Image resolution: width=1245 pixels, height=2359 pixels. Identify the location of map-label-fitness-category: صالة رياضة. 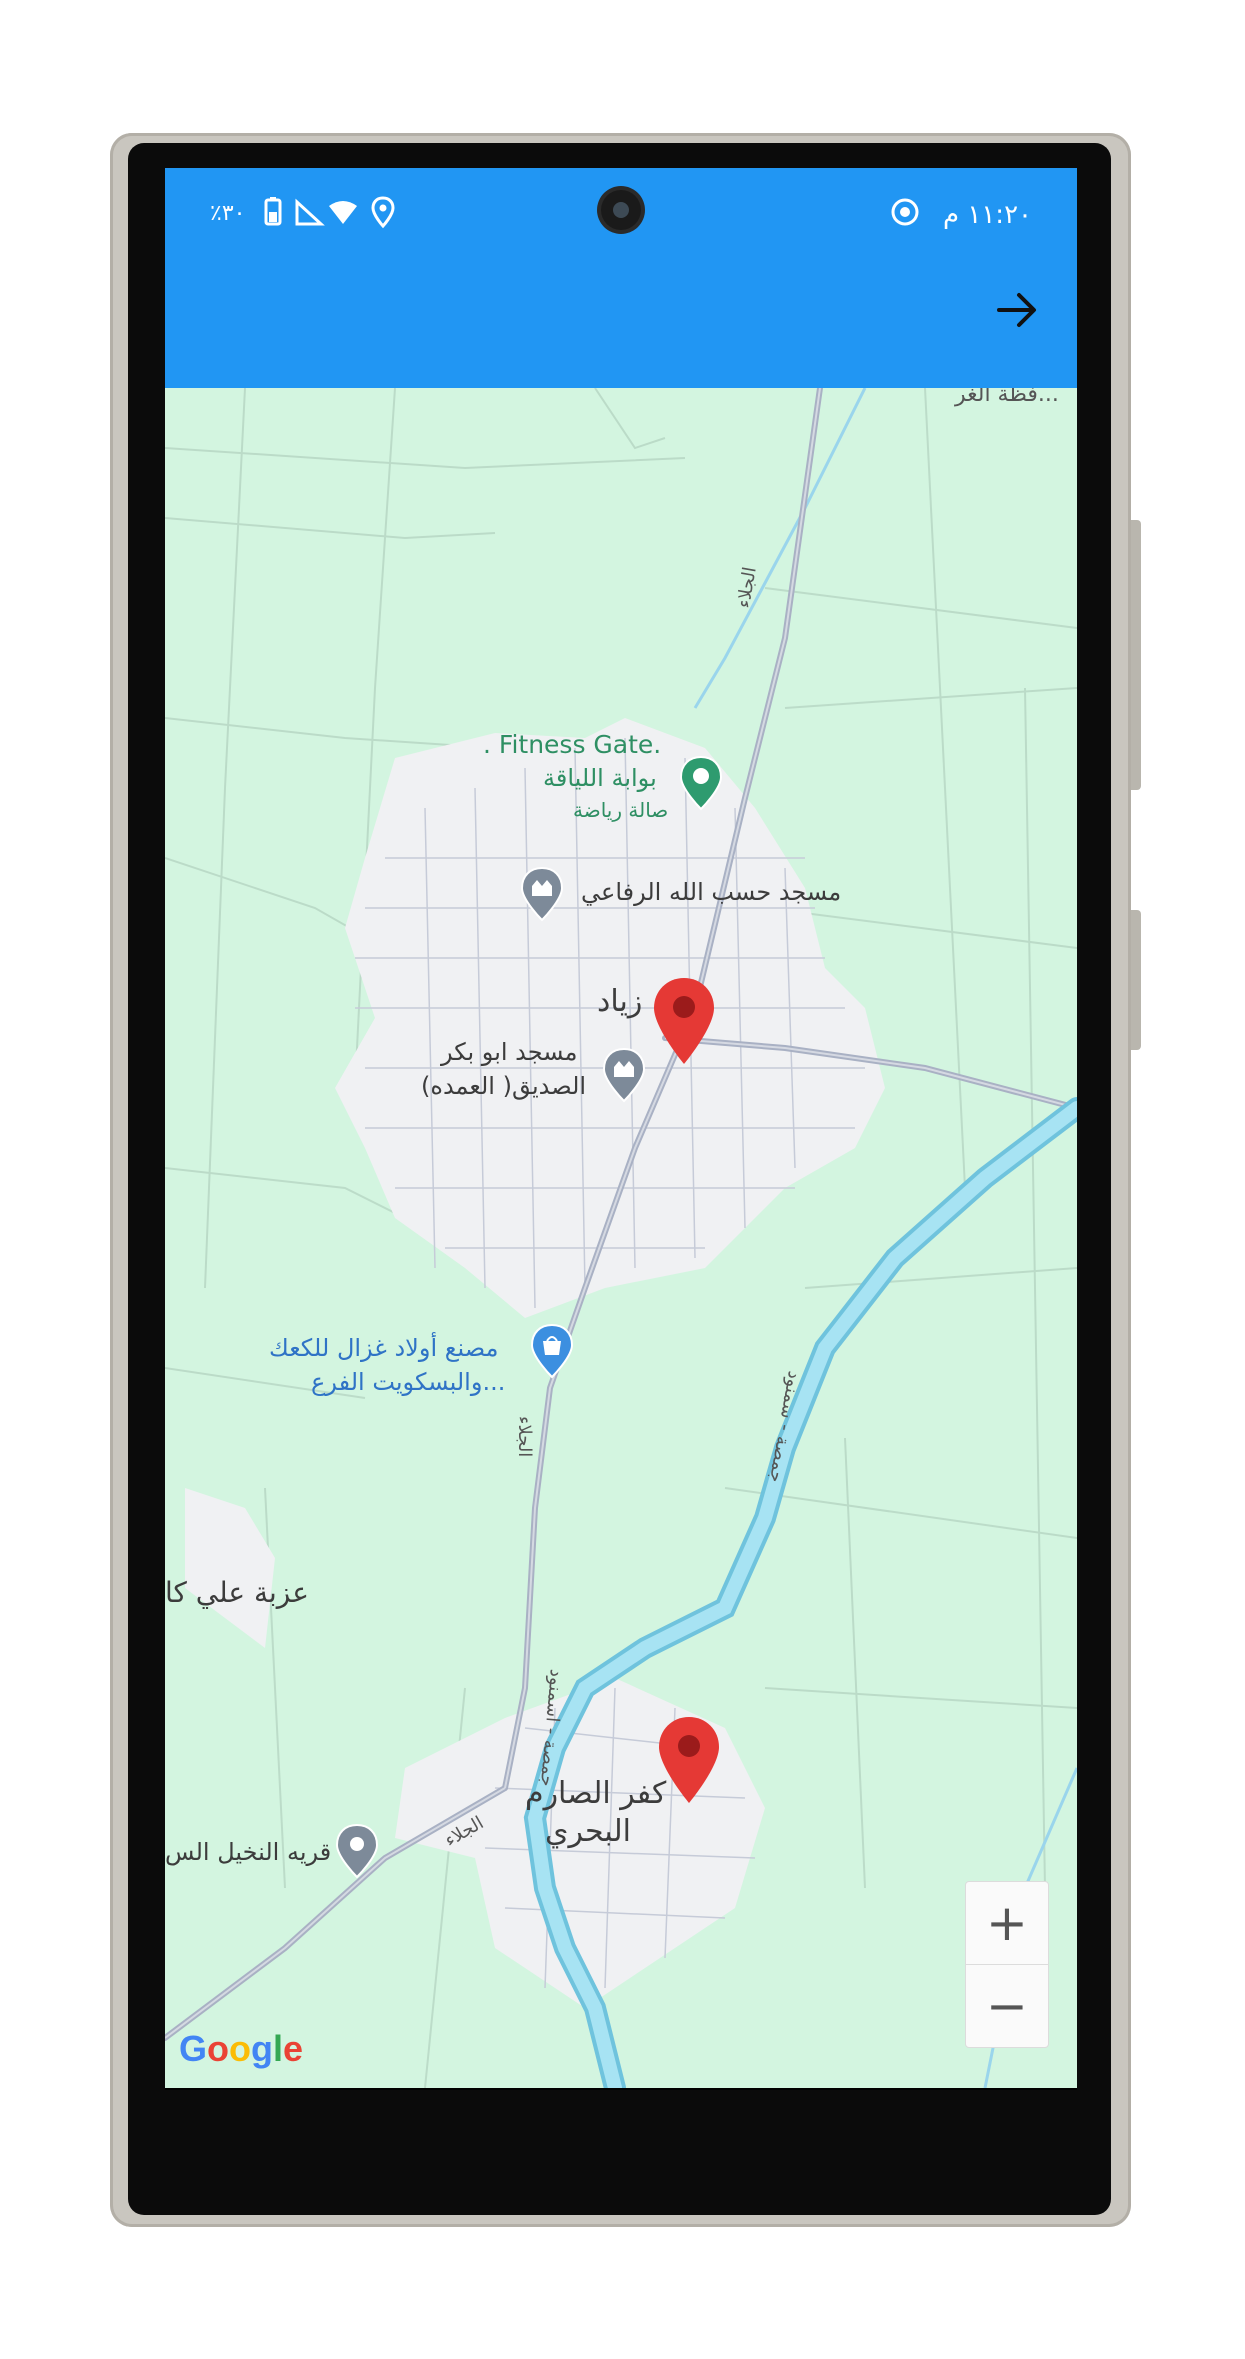
(621, 810).